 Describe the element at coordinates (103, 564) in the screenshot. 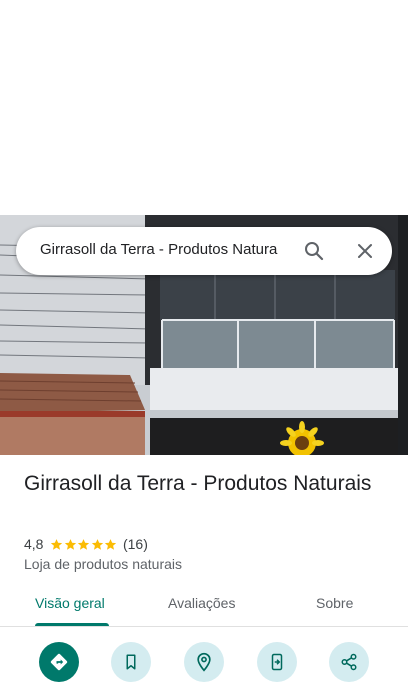

I see `place-category: Loja de produtos naturais` at that location.